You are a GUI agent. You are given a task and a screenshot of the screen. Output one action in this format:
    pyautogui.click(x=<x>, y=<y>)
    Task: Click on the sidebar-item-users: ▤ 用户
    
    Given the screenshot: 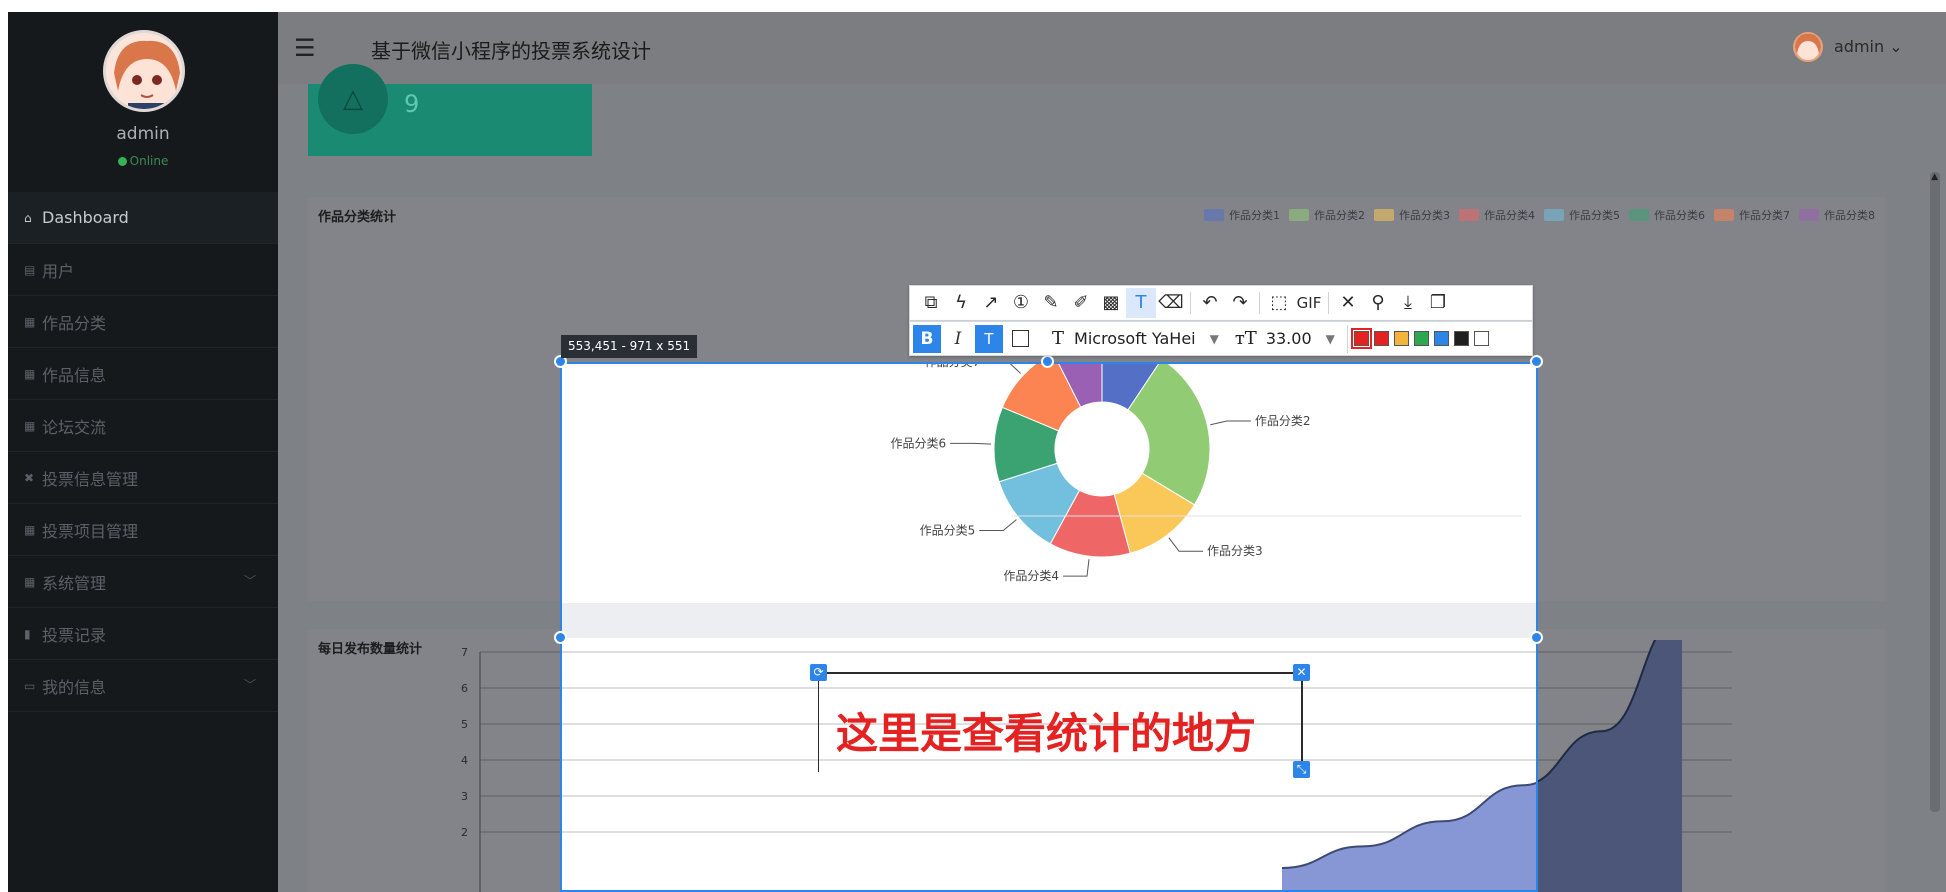 What is the action you would take?
    pyautogui.click(x=143, y=270)
    